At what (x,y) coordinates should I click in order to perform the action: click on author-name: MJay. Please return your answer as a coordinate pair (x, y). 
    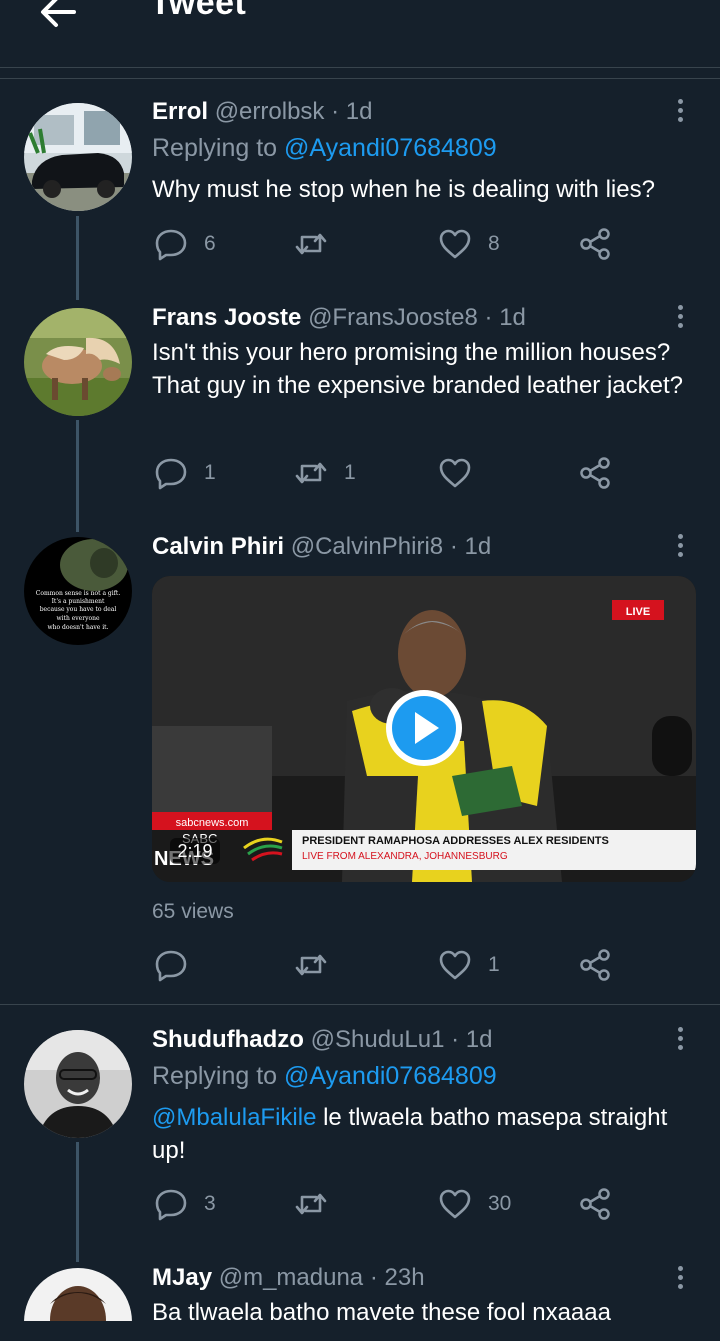
    Looking at the image, I should click on (182, 1277).